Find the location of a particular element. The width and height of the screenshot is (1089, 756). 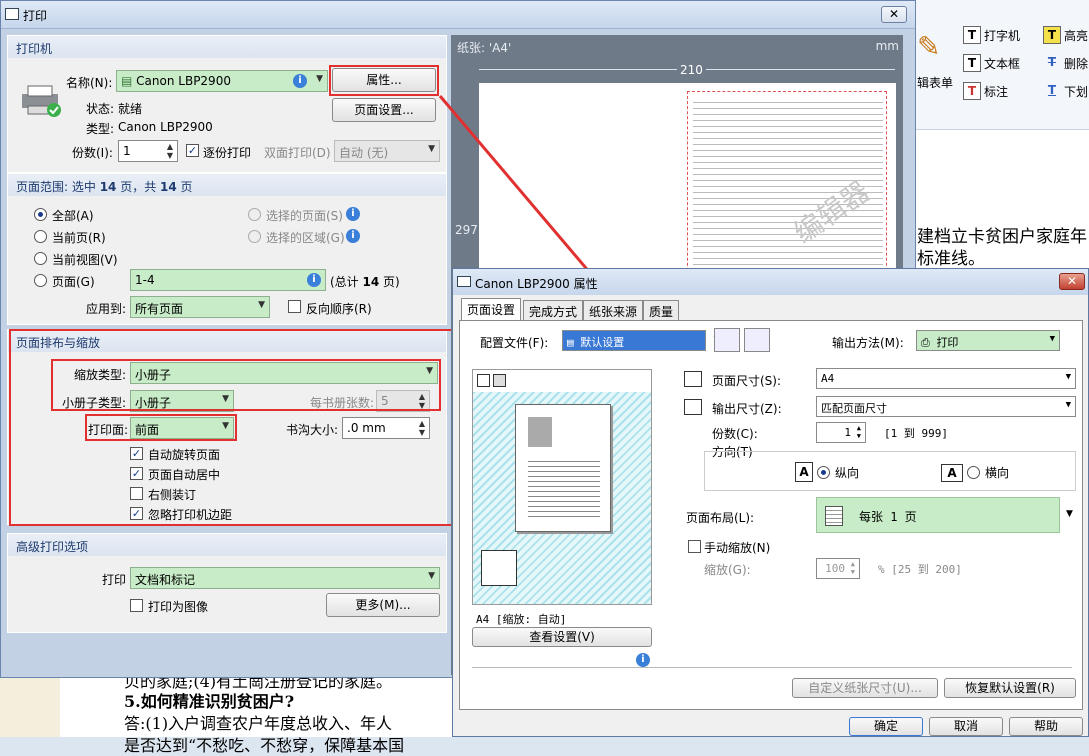

advanced-section-header: 高级打印选项 is located at coordinates (227, 545).